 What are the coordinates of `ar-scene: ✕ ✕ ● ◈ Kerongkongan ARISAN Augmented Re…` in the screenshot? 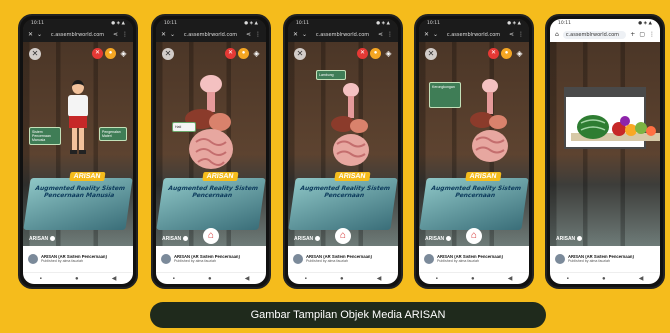 It's located at (474, 144).